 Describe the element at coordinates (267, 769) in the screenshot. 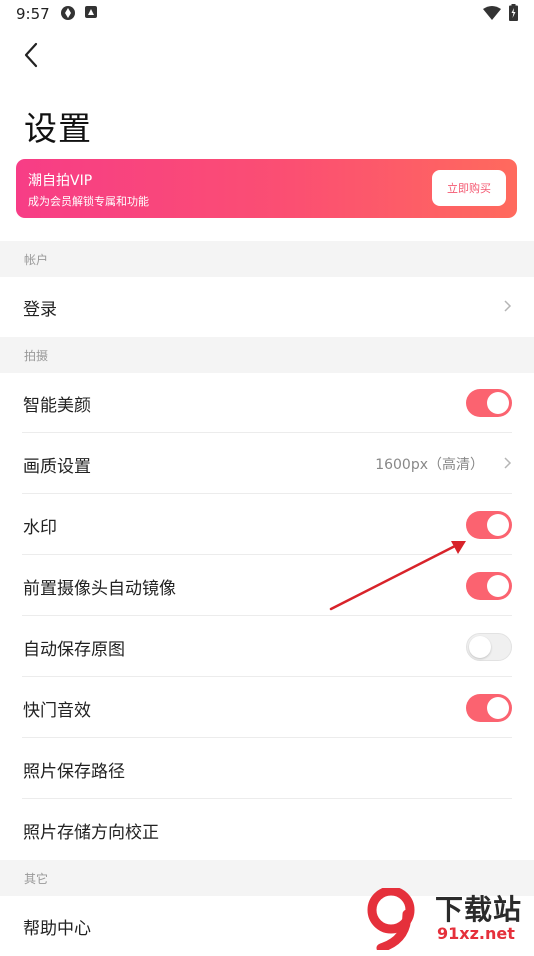

I see `row-photo-save-path: 照片保存路径` at that location.